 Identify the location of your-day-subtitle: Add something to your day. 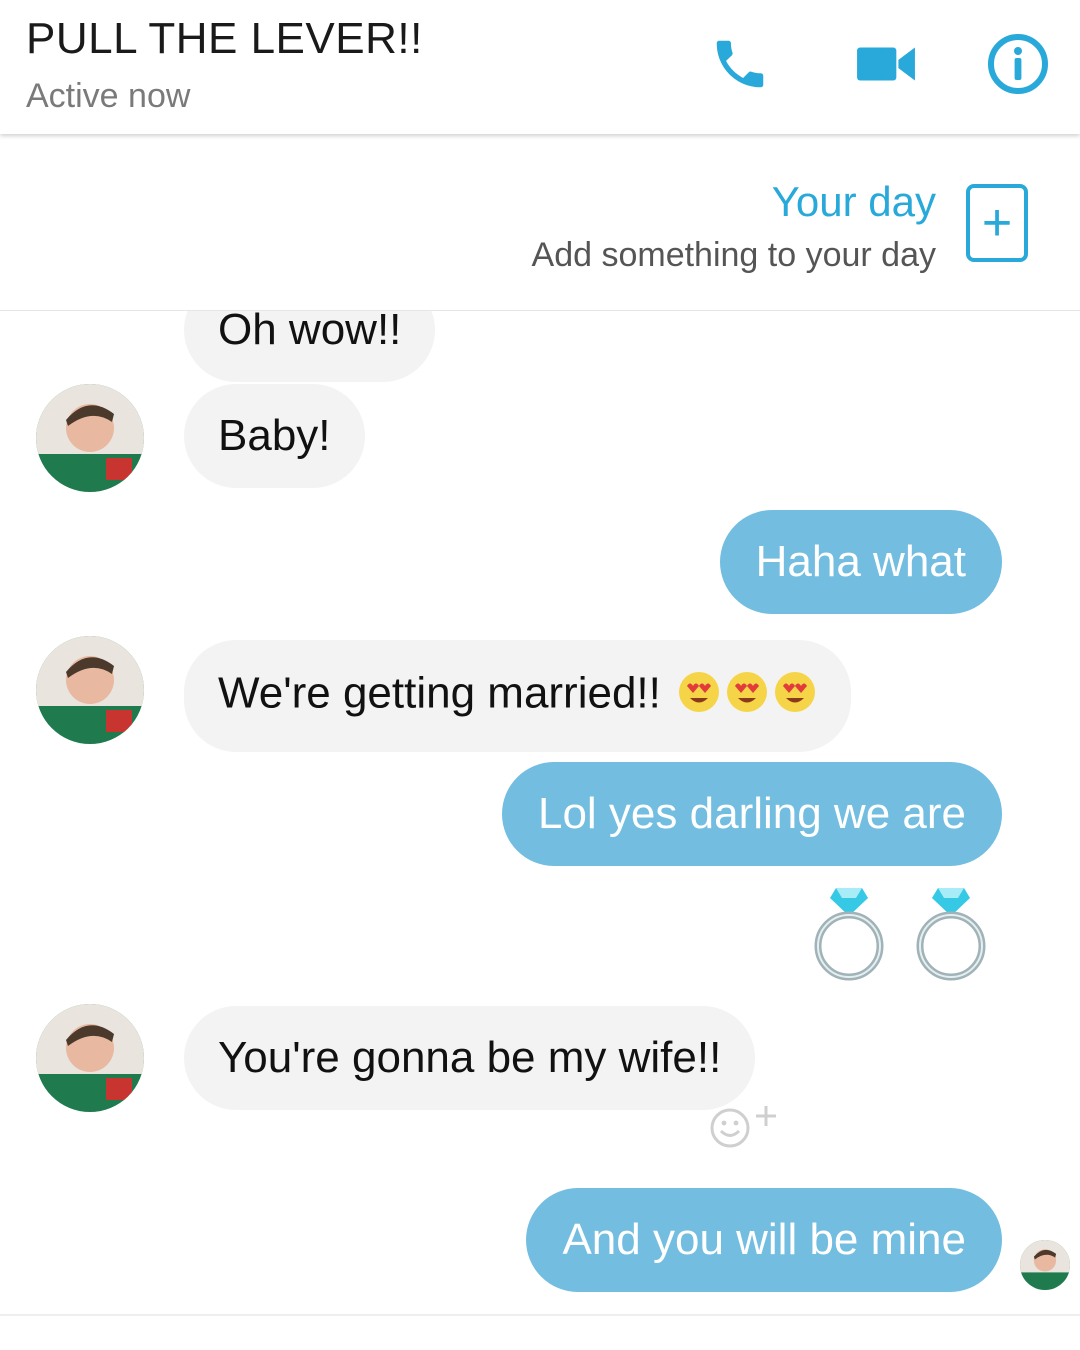
(733, 255).